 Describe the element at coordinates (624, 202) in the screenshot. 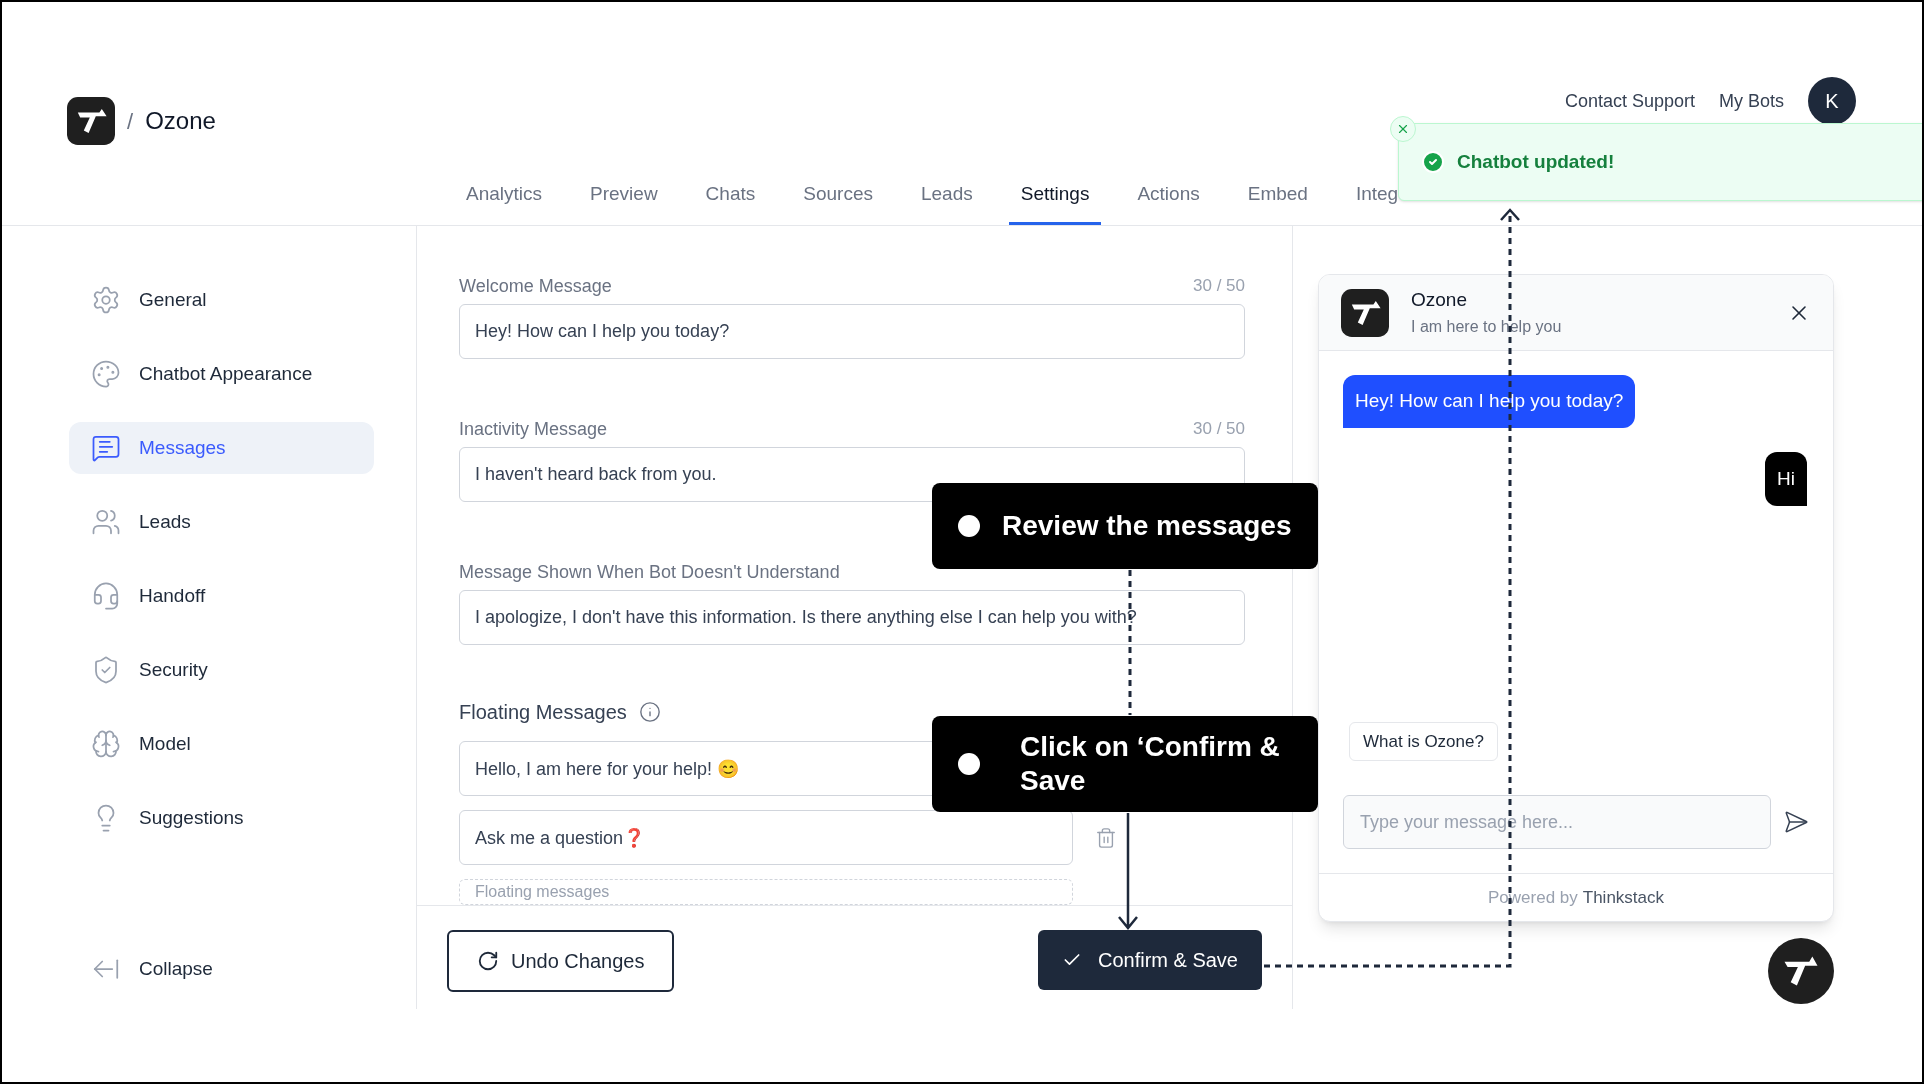

I see `nav-tab: Preview` at that location.